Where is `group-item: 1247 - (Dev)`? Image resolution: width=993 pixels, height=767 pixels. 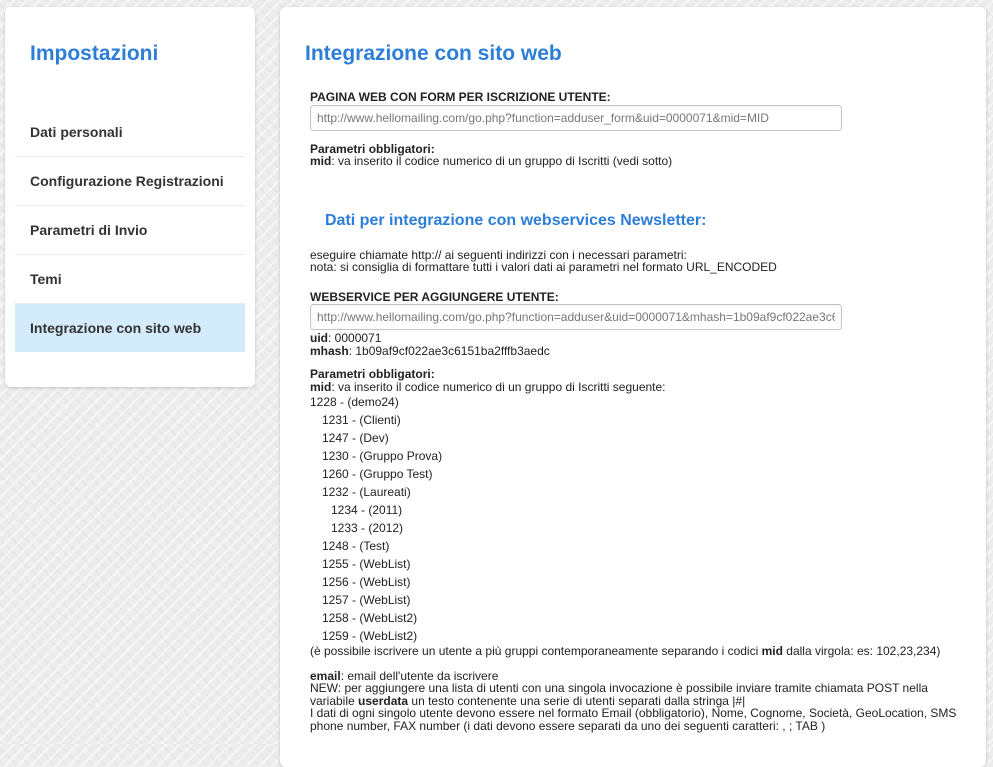 group-item: 1247 - (Dev) is located at coordinates (355, 438).